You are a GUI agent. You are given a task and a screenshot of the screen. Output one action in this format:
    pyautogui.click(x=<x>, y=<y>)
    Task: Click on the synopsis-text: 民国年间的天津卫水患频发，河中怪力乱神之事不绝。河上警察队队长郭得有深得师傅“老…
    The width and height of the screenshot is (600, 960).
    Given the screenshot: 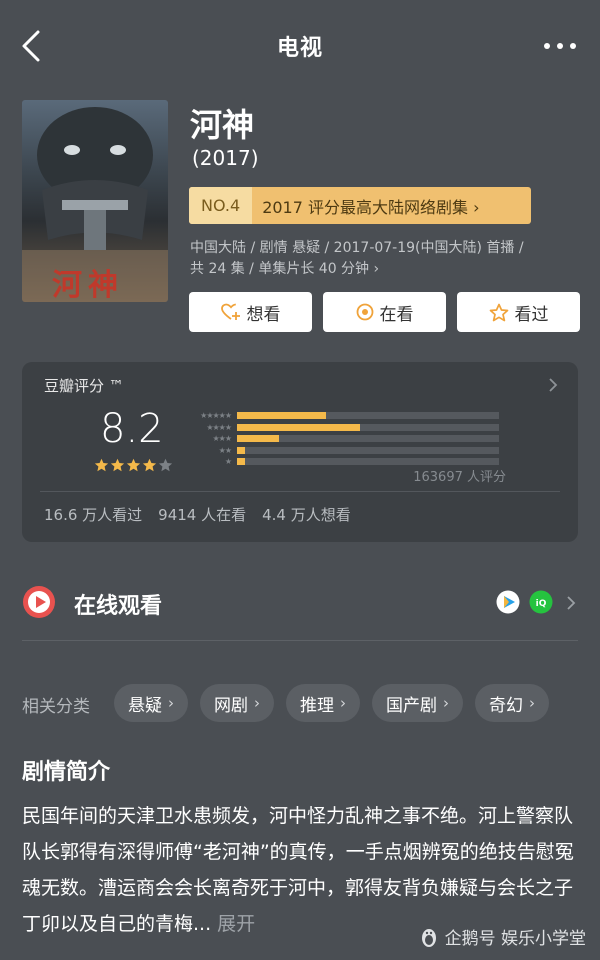 What is the action you would take?
    pyautogui.click(x=302, y=870)
    